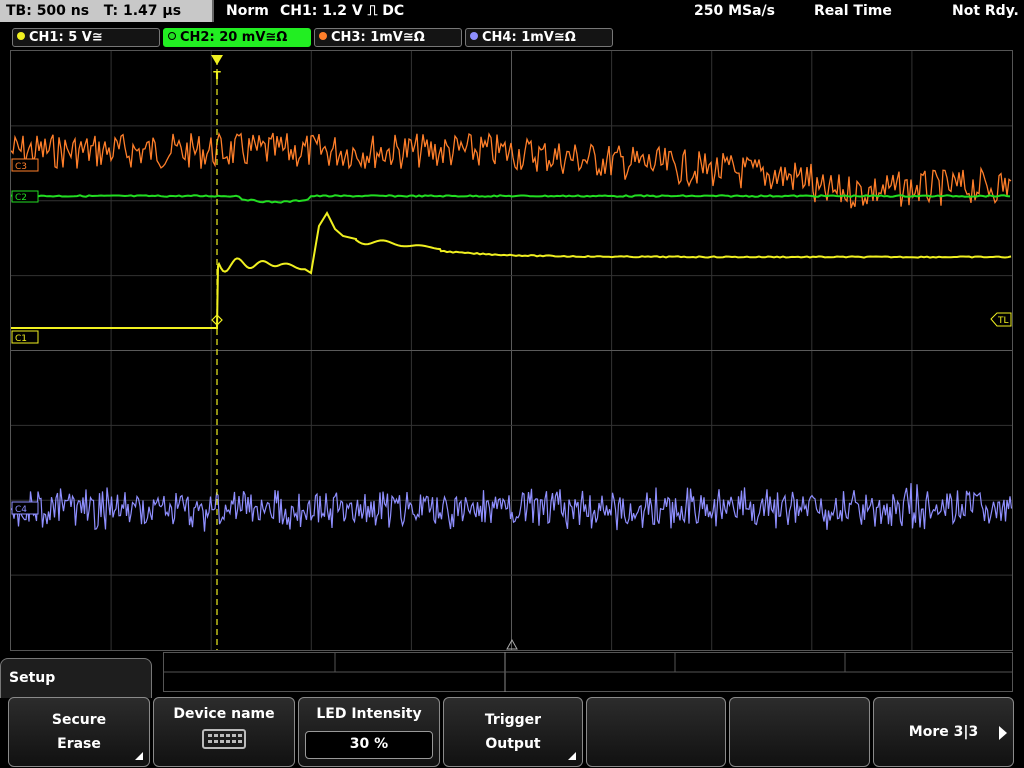 Image resolution: width=1024 pixels, height=768 pixels. I want to click on ch4-color-dot, so click(474, 36).